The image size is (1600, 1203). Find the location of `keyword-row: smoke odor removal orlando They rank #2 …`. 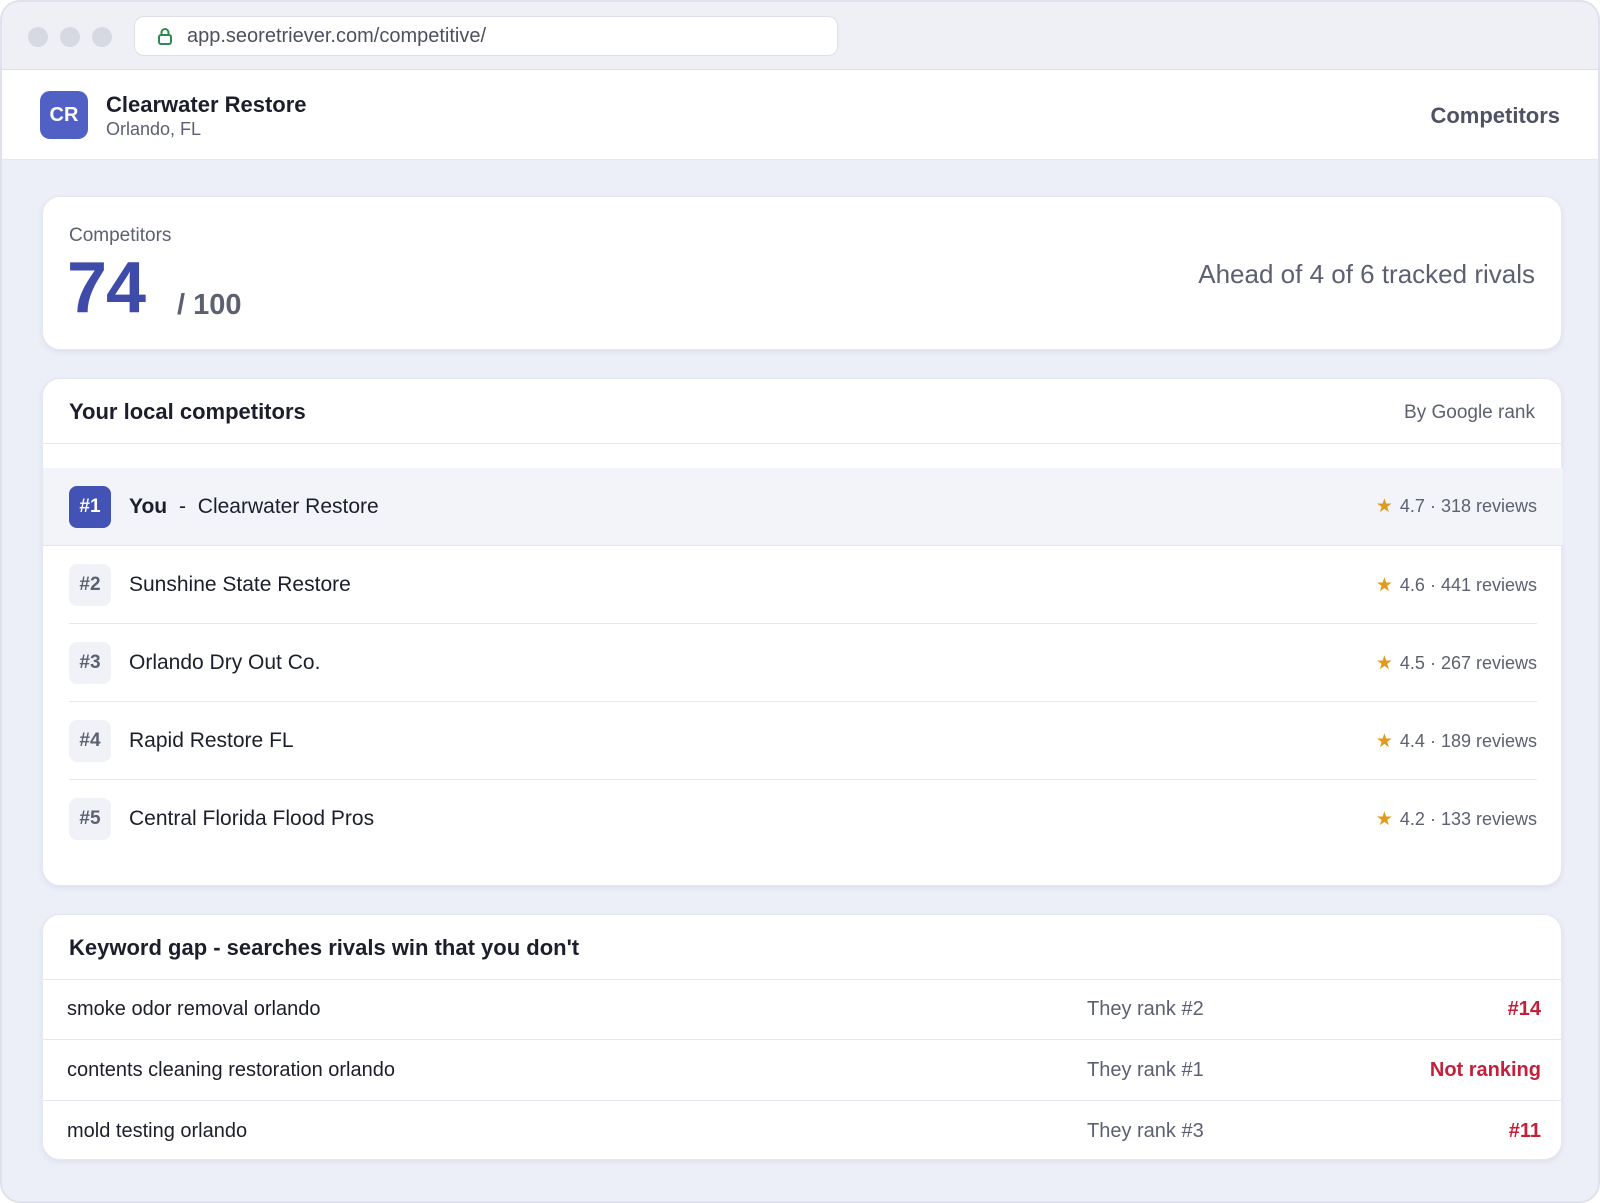

keyword-row: smoke odor removal orlando They rank #2 … is located at coordinates (803, 1009).